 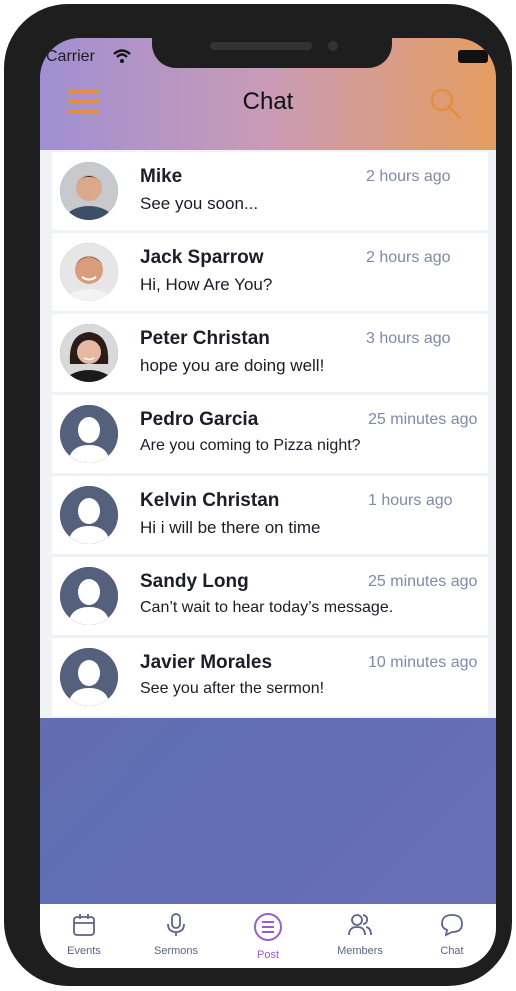 I want to click on tab-members: Members, so click(x=360, y=934).